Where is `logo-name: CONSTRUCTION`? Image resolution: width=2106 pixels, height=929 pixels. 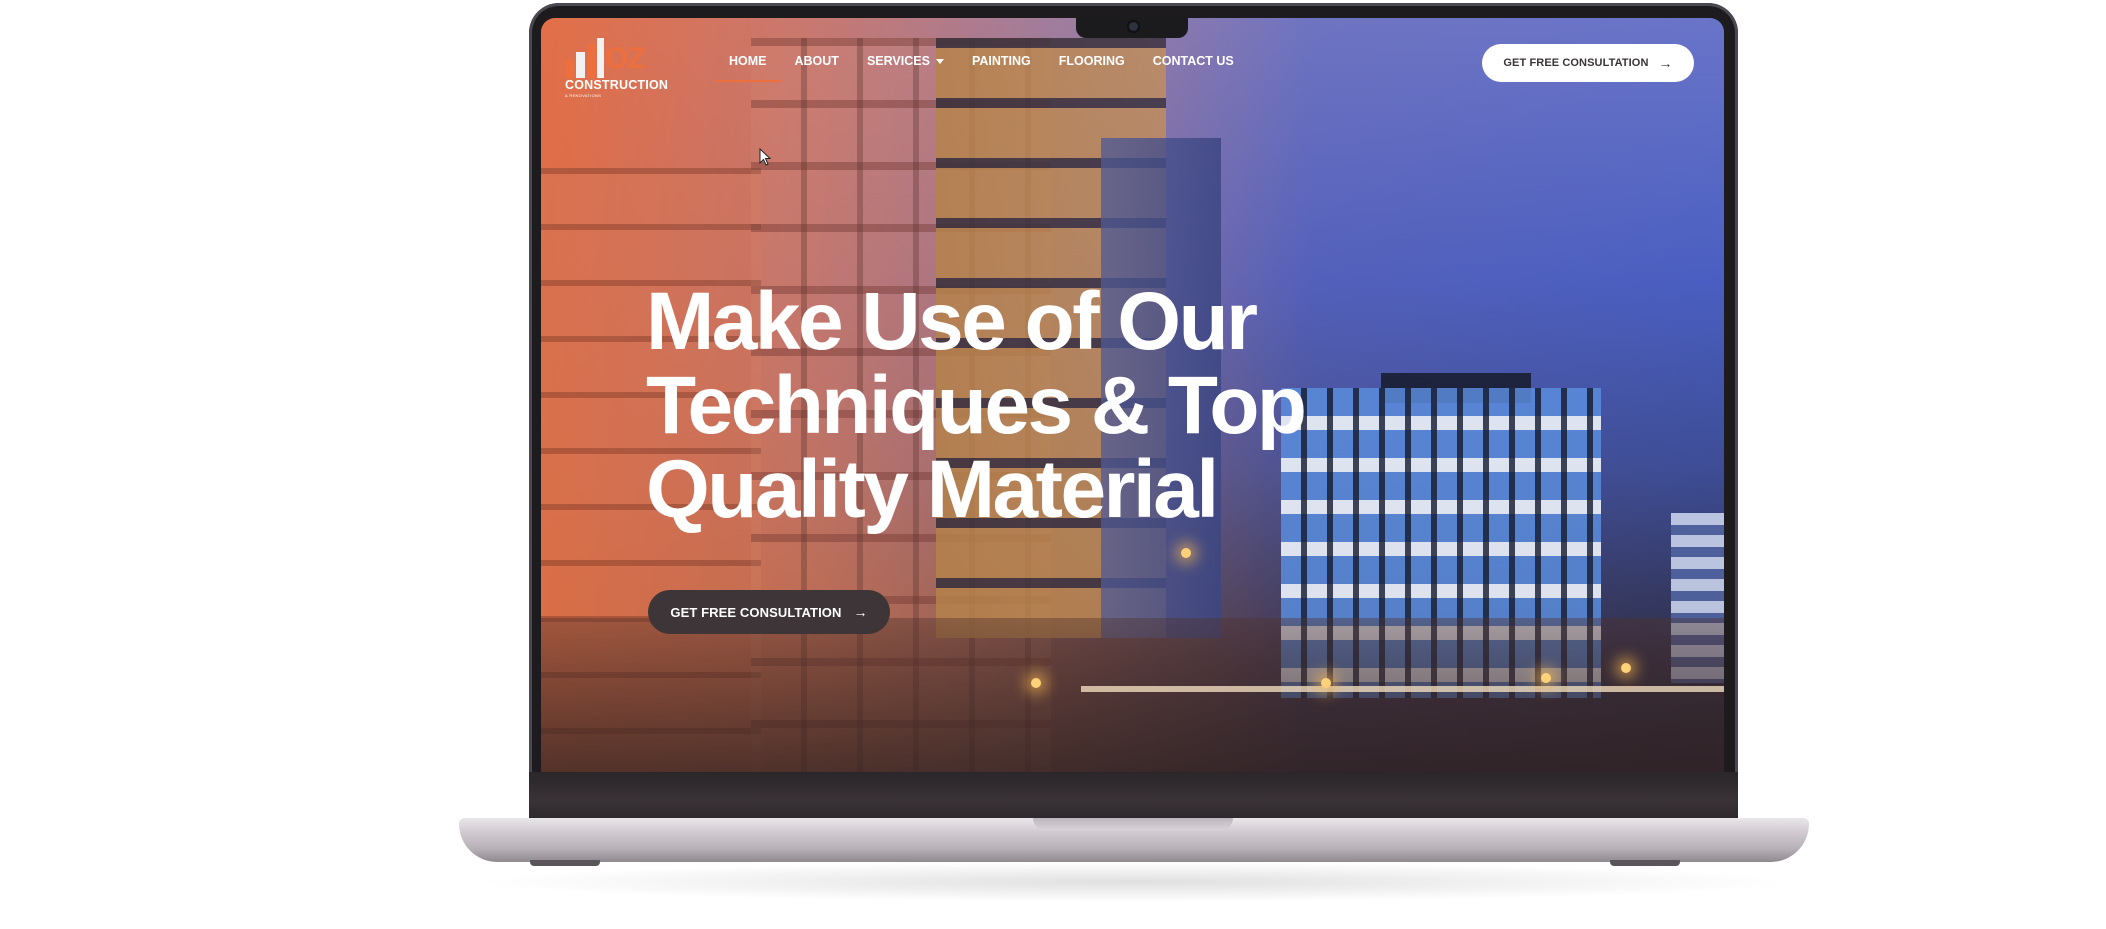 logo-name: CONSTRUCTION is located at coordinates (617, 85).